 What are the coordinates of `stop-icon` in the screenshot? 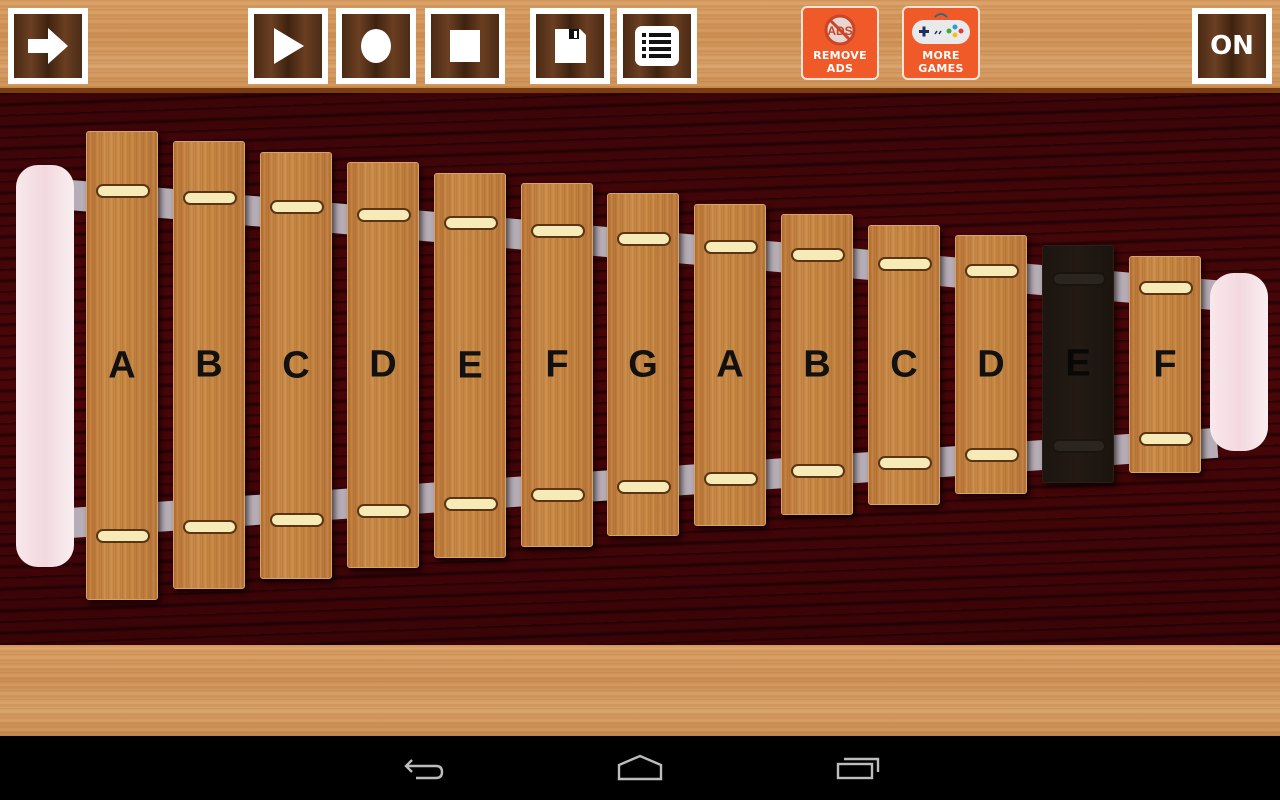 It's located at (465, 46).